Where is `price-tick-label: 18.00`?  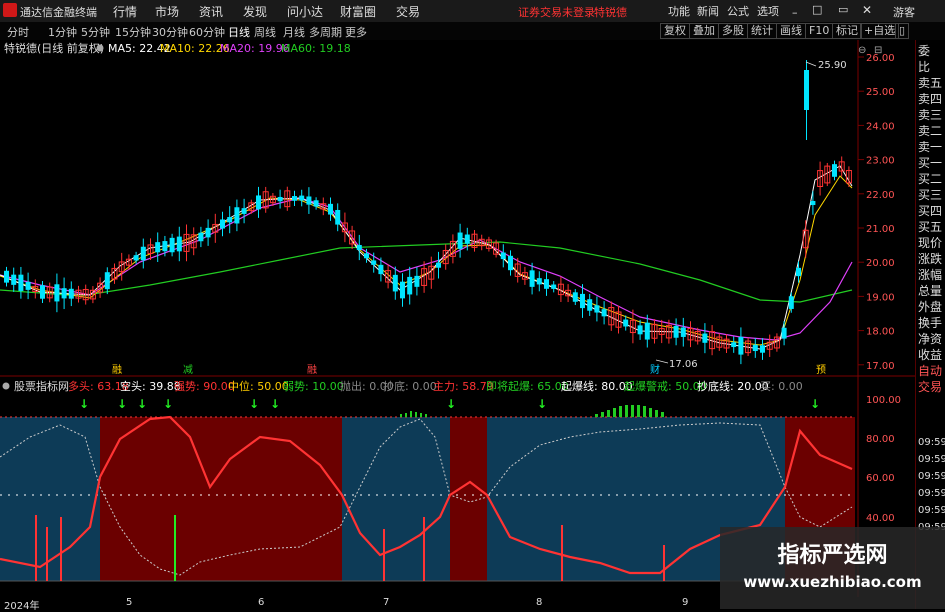
price-tick-label: 18.00 is located at coordinates (880, 332).